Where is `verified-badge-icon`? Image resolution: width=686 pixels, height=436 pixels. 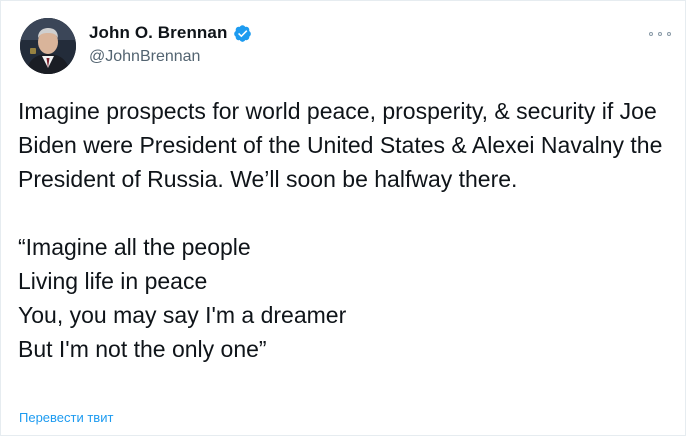 verified-badge-icon is located at coordinates (243, 33).